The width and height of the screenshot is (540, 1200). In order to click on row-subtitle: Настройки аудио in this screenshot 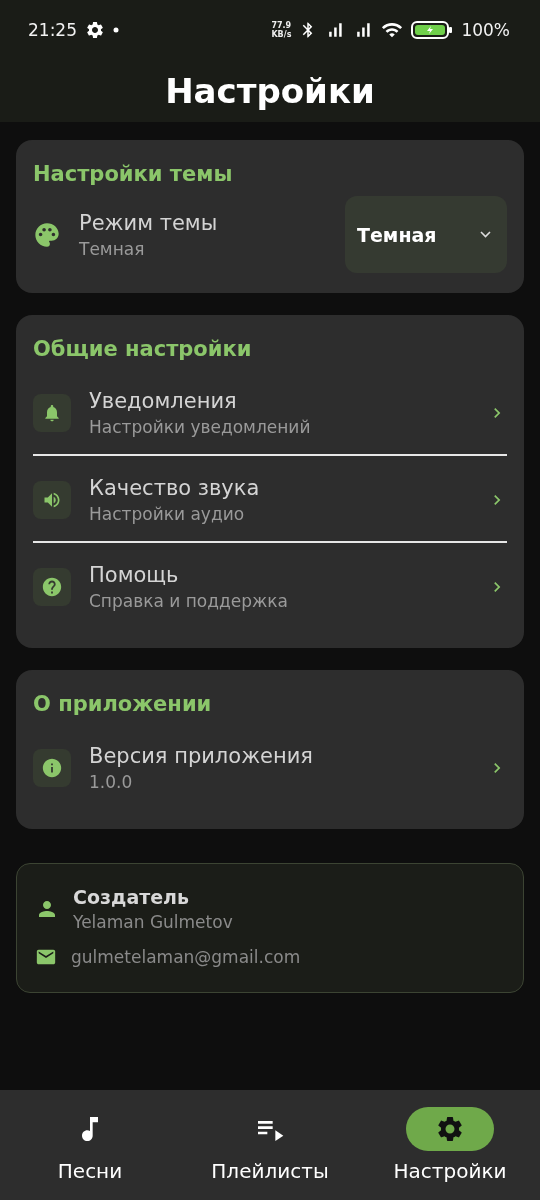, I will do `click(167, 514)`.